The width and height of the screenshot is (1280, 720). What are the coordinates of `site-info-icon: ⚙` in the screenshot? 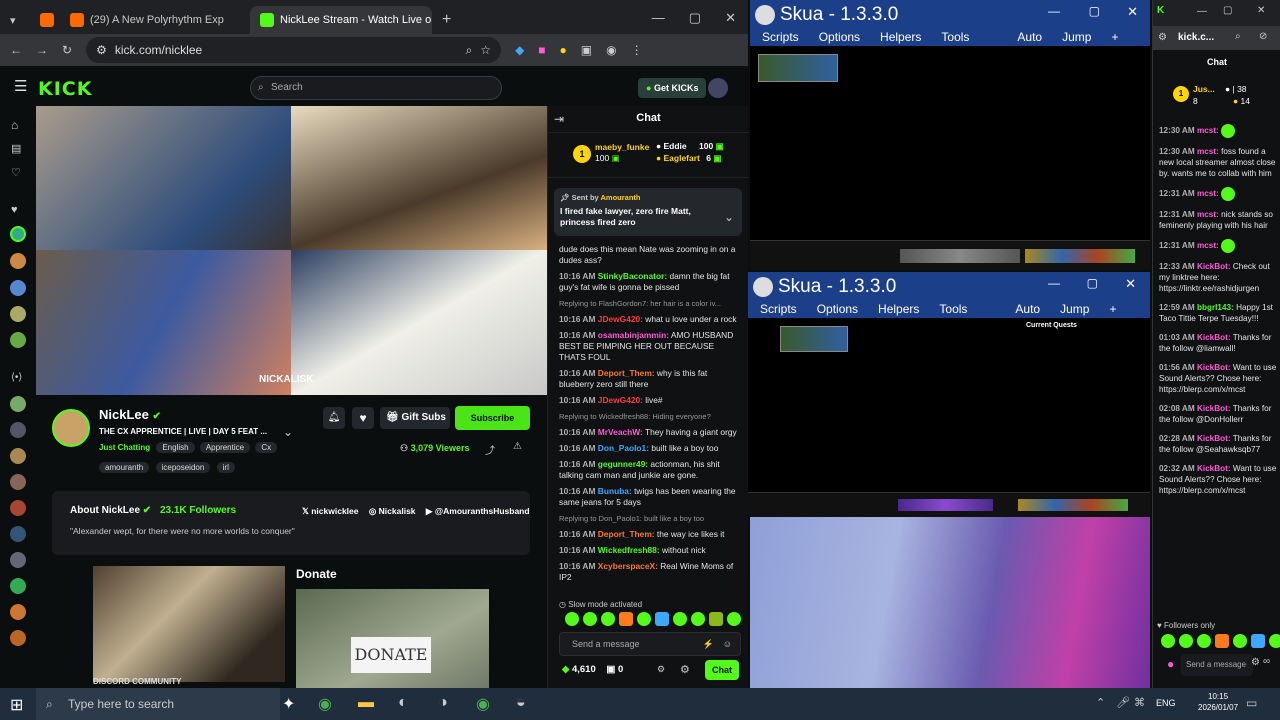 It's located at (1162, 37).